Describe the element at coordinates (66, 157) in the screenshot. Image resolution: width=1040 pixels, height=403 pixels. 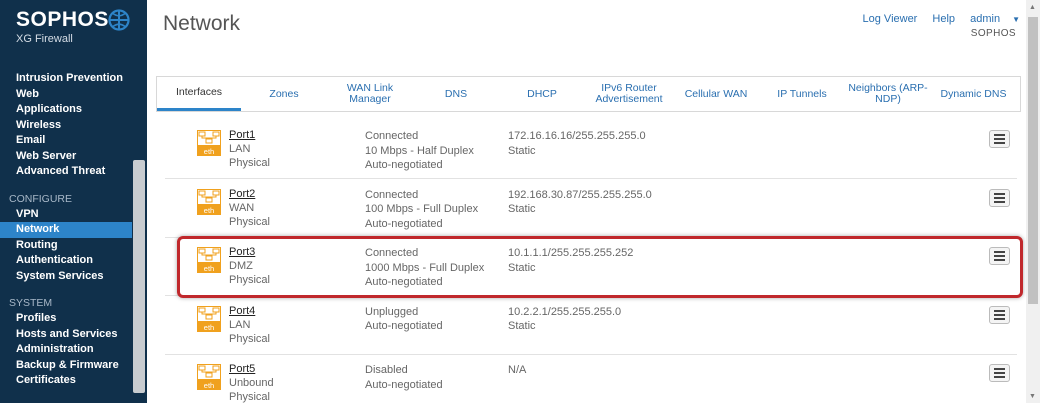
I see `sidebar-item-web-server: Web Server` at that location.